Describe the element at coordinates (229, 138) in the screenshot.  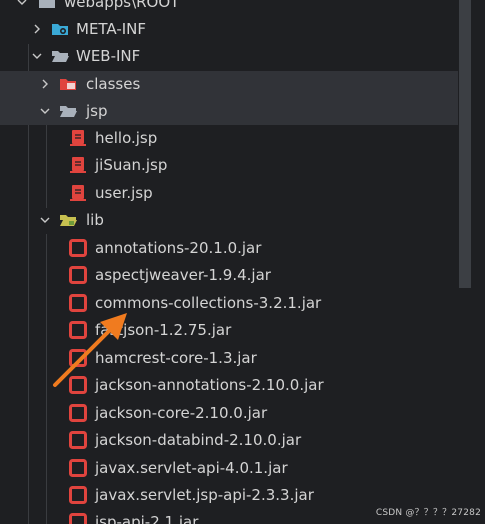
I see `tree-row-jsp-file: hello.jsp` at that location.